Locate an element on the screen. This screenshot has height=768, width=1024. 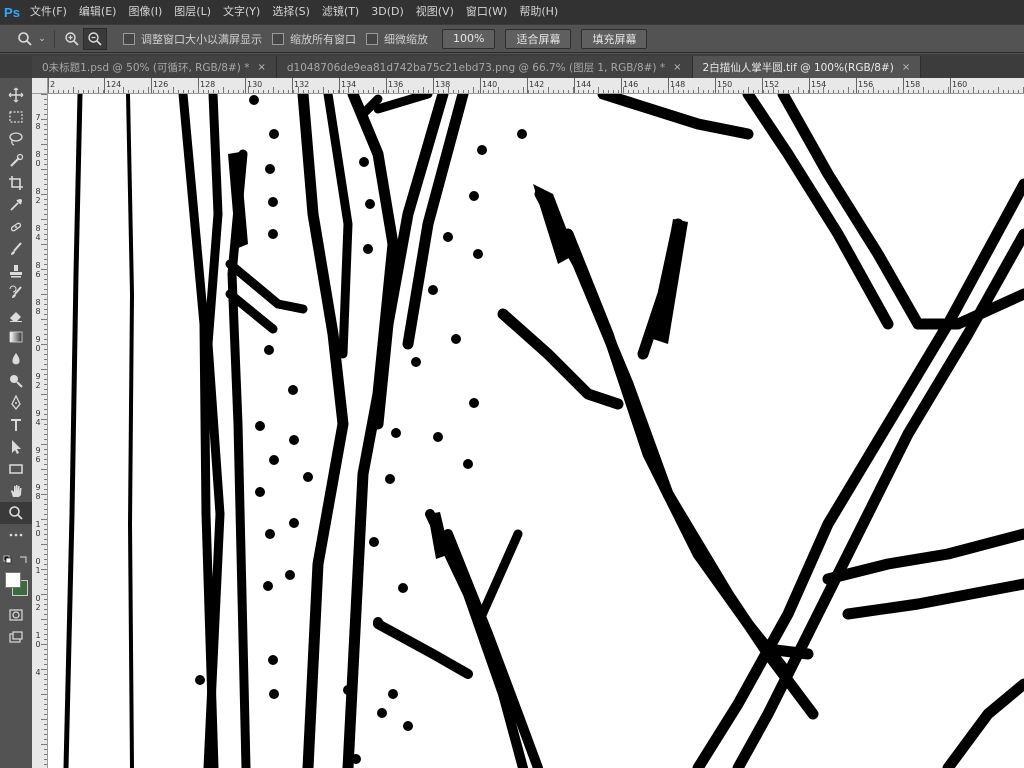
hand-icon is located at coordinates (16, 491).